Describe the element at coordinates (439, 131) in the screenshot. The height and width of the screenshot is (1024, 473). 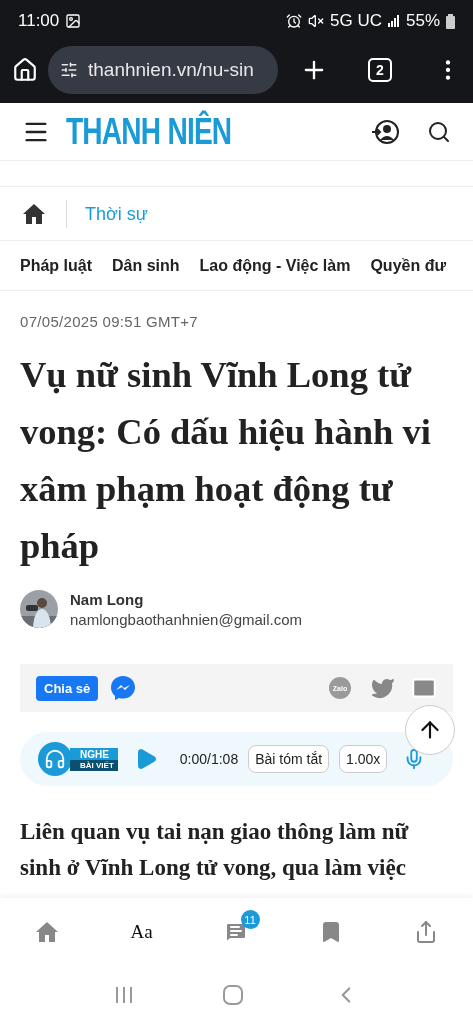
I see `search-icon` at that location.